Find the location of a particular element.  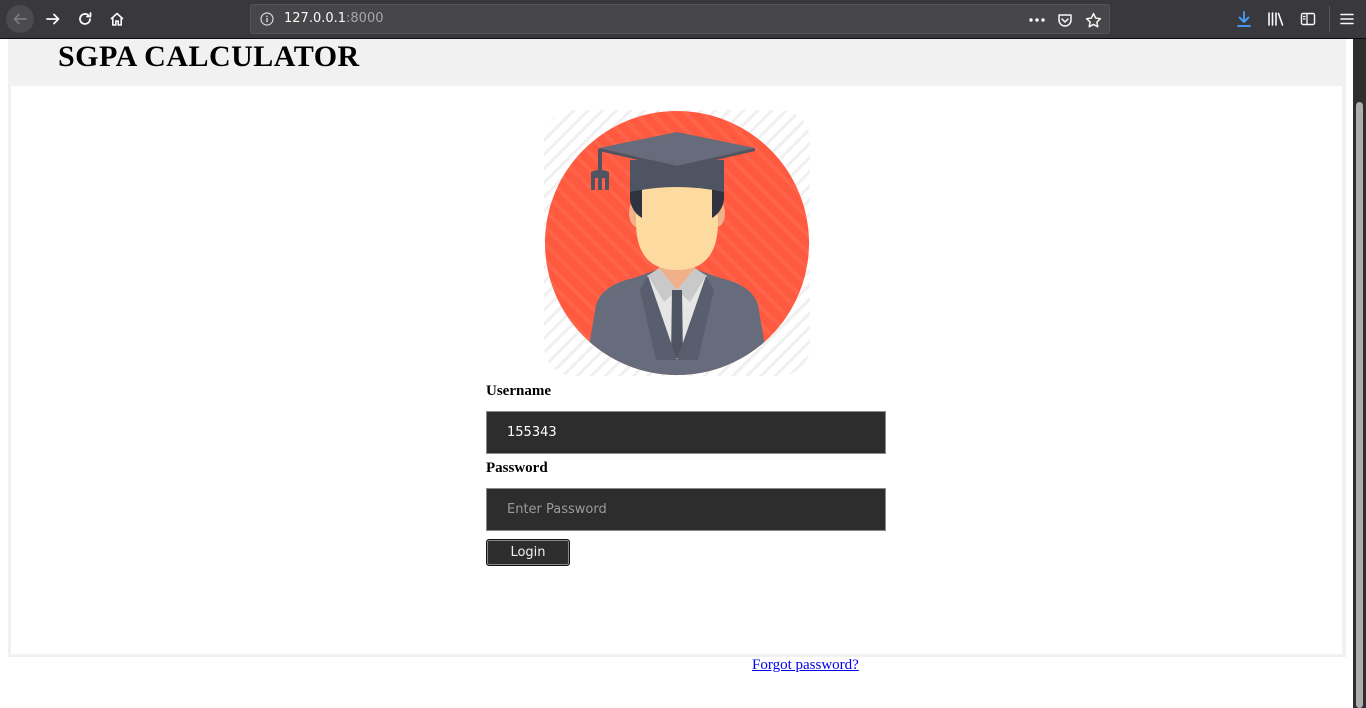

forward-arrow-icon is located at coordinates (53, 19).